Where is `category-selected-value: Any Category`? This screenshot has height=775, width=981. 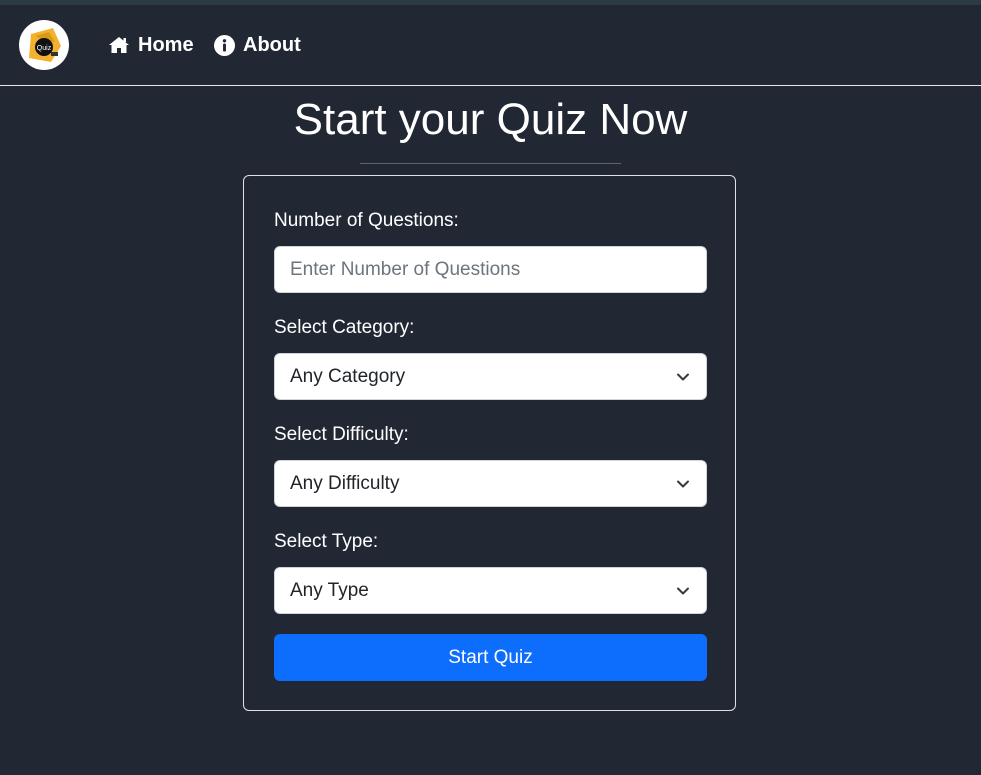 category-selected-value: Any Category is located at coordinates (348, 376).